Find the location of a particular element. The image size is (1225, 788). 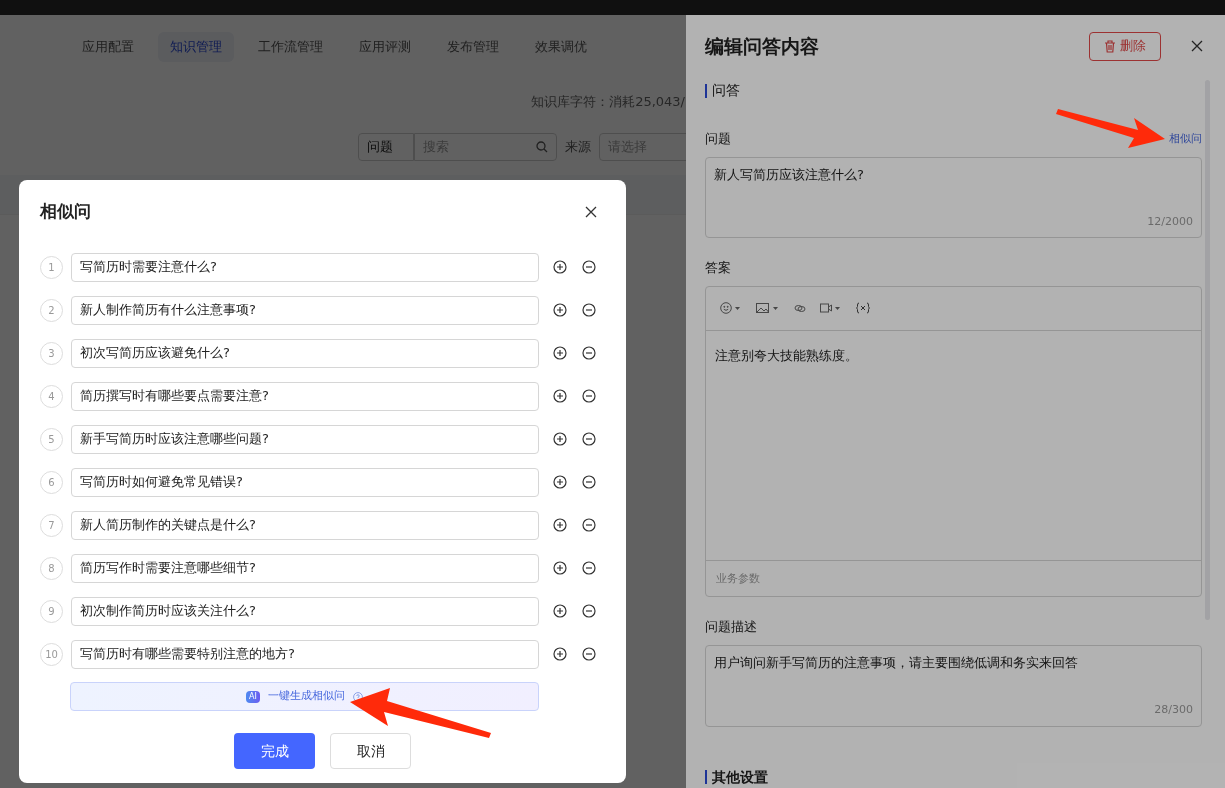

help-icon is located at coordinates (357, 696).